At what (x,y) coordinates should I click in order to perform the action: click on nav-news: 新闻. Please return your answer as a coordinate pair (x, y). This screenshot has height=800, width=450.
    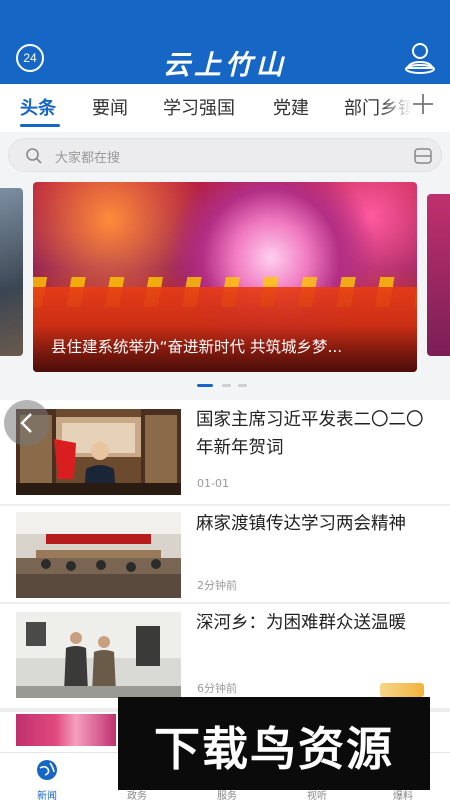
    Looking at the image, I should click on (47, 777).